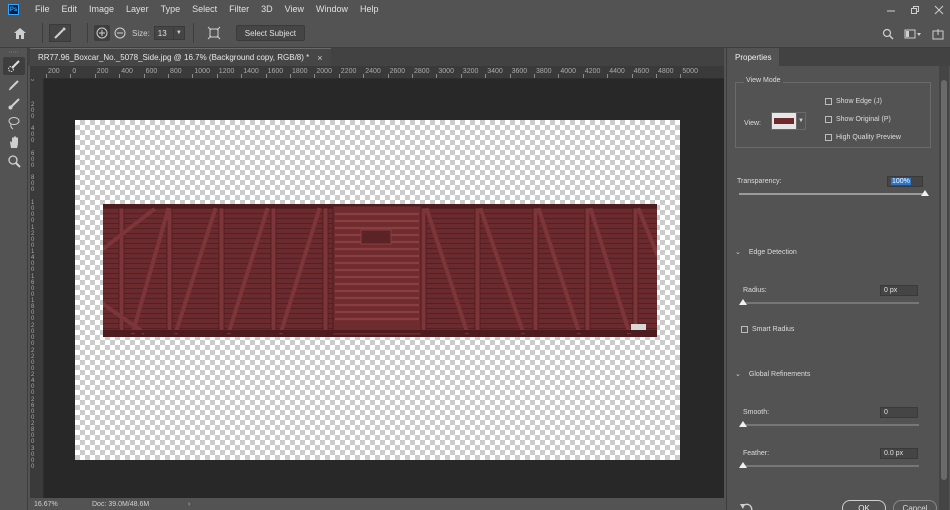 This screenshot has height=510, width=950. Describe the element at coordinates (14, 85) in the screenshot. I see `refine-edge-brush-icon` at that location.